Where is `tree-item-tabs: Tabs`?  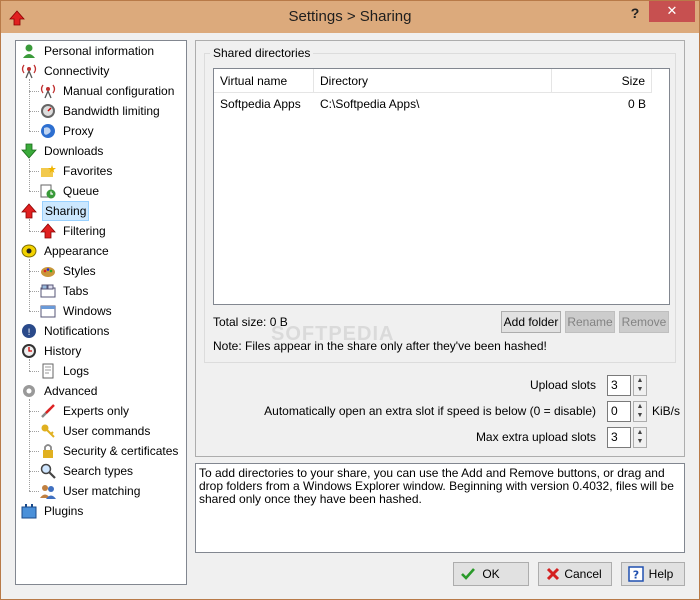 tree-item-tabs: Tabs is located at coordinates (110, 291).